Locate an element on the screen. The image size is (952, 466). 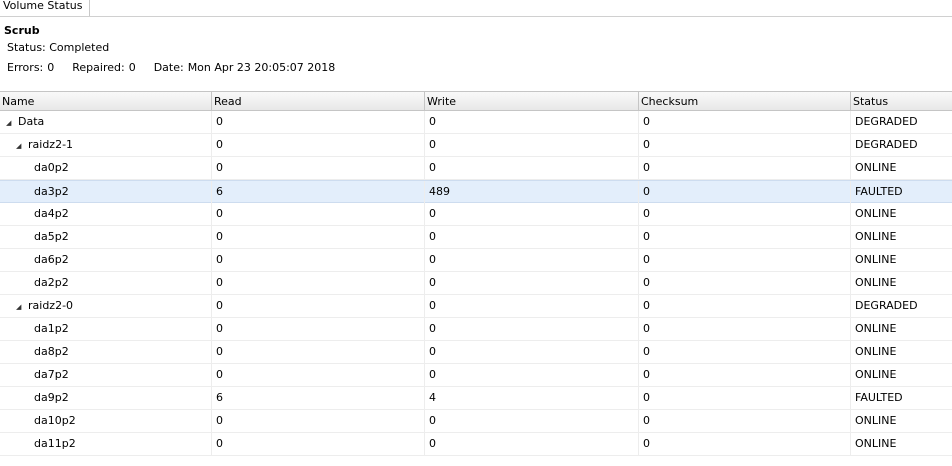
table-row: da7p2 0 0 0 ONLINE is located at coordinates (476, 375).